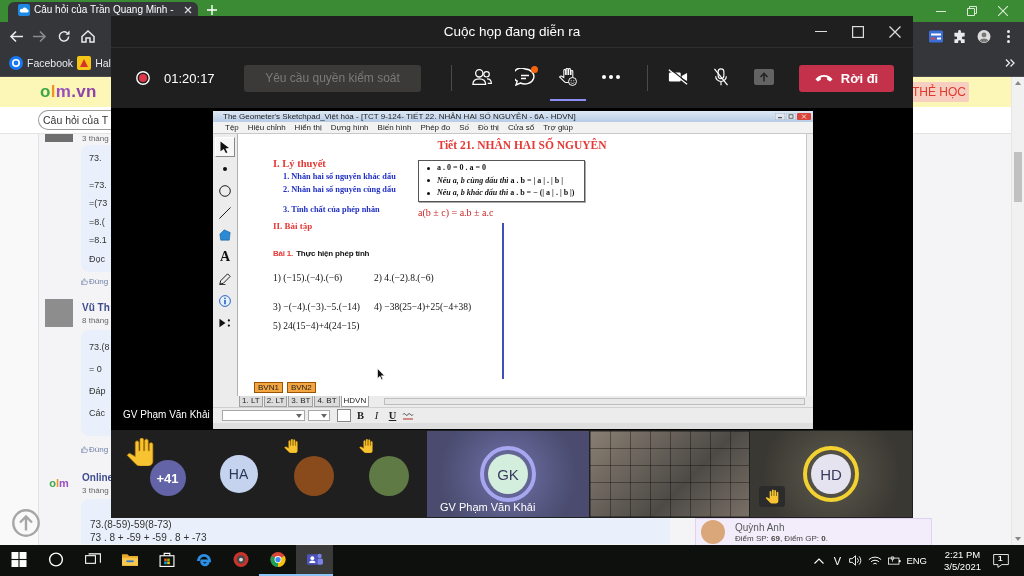 Image resolution: width=1024 pixels, height=576 pixels. Describe the element at coordinates (1010, 63) in the screenshot. I see `double-chevron-icon` at that location.